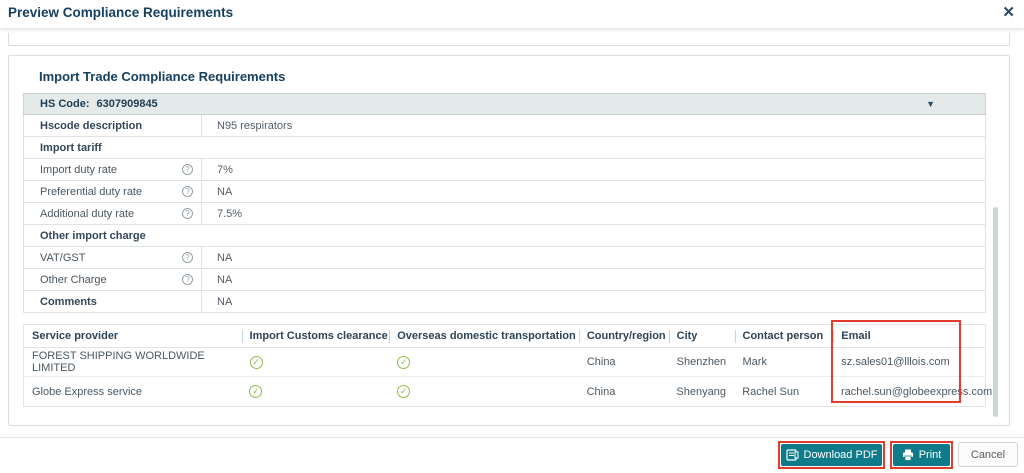 Image resolution: width=1024 pixels, height=473 pixels. Describe the element at coordinates (79, 169) in the screenshot. I see `row-label-text: Import duty rate` at that location.